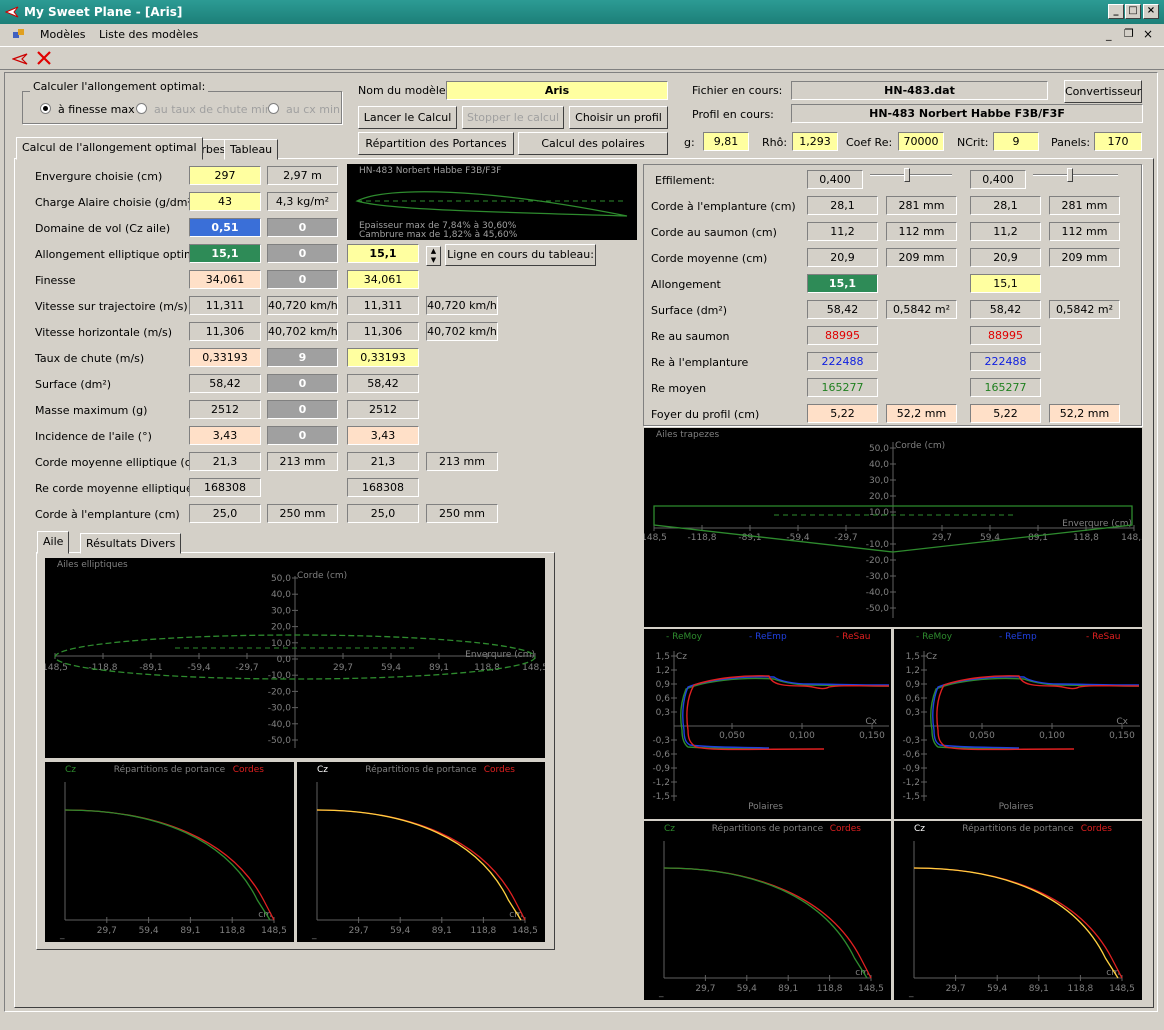 The image size is (1164, 1030). What do you see at coordinates (53, 542) in the screenshot?
I see `tab-wing: Aile` at bounding box center [53, 542].